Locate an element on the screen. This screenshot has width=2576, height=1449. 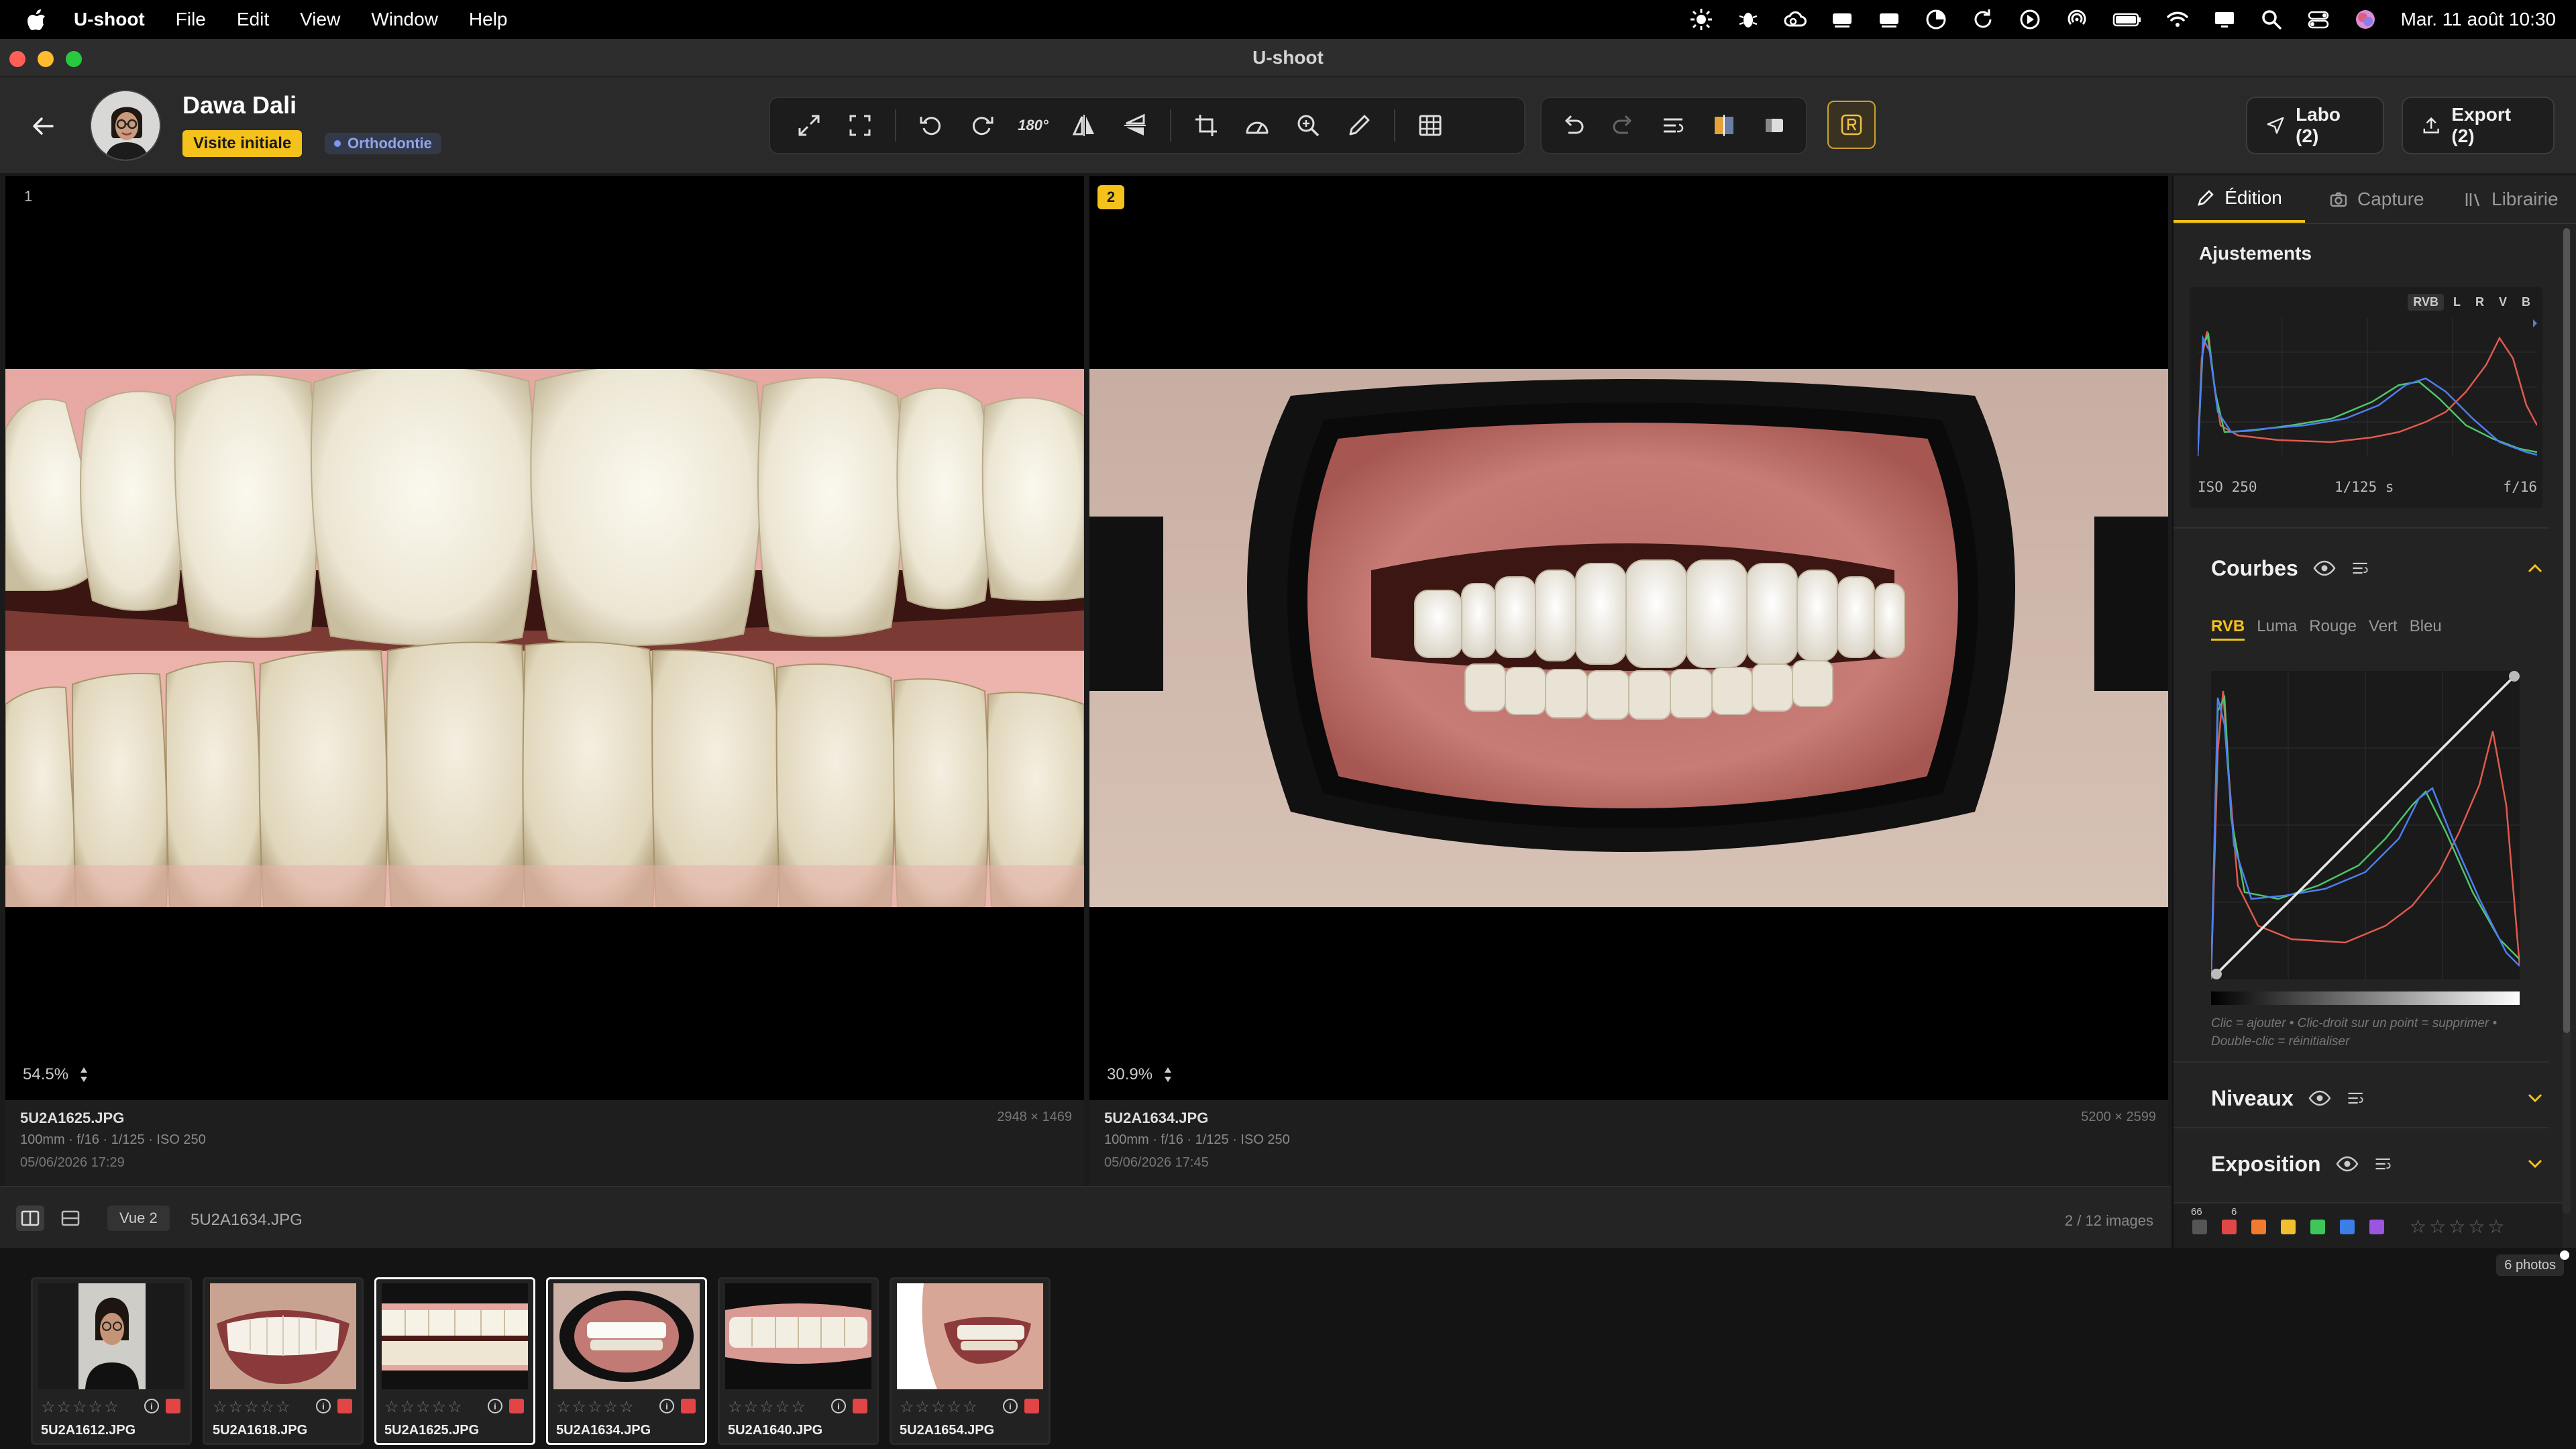
menu-window: Window is located at coordinates (404, 19).